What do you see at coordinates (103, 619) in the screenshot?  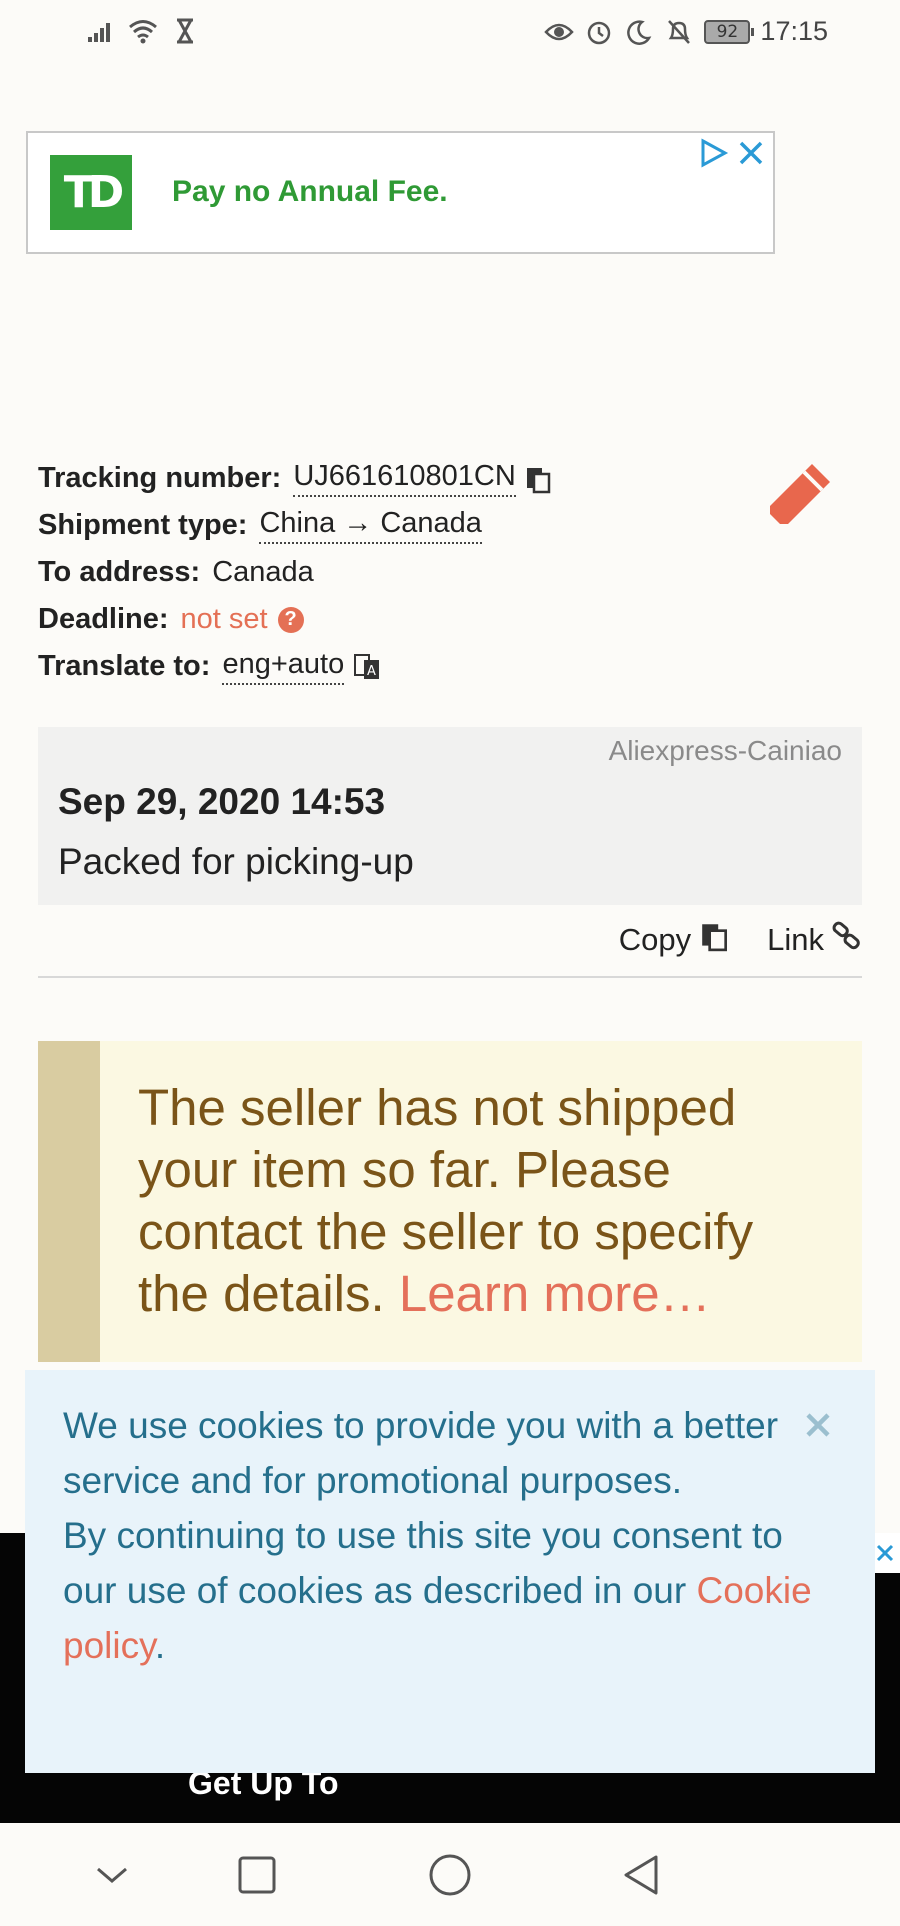 I see `deadline-label: Deadline:` at bounding box center [103, 619].